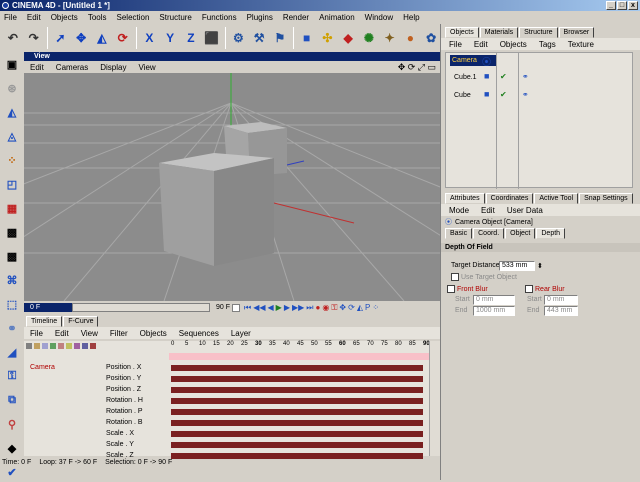 This screenshot has height=482, width=640. Describe the element at coordinates (494, 311) in the screenshot. I see `front-end-field: 1000 mm` at that location.